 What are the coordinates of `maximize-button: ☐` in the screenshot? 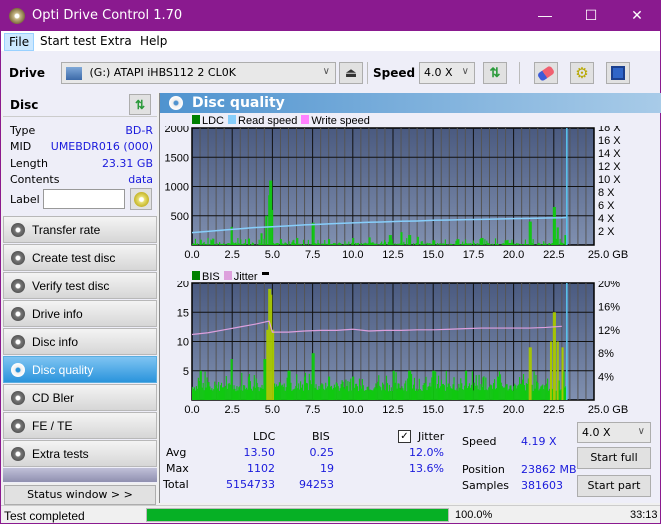 It's located at (591, 15).